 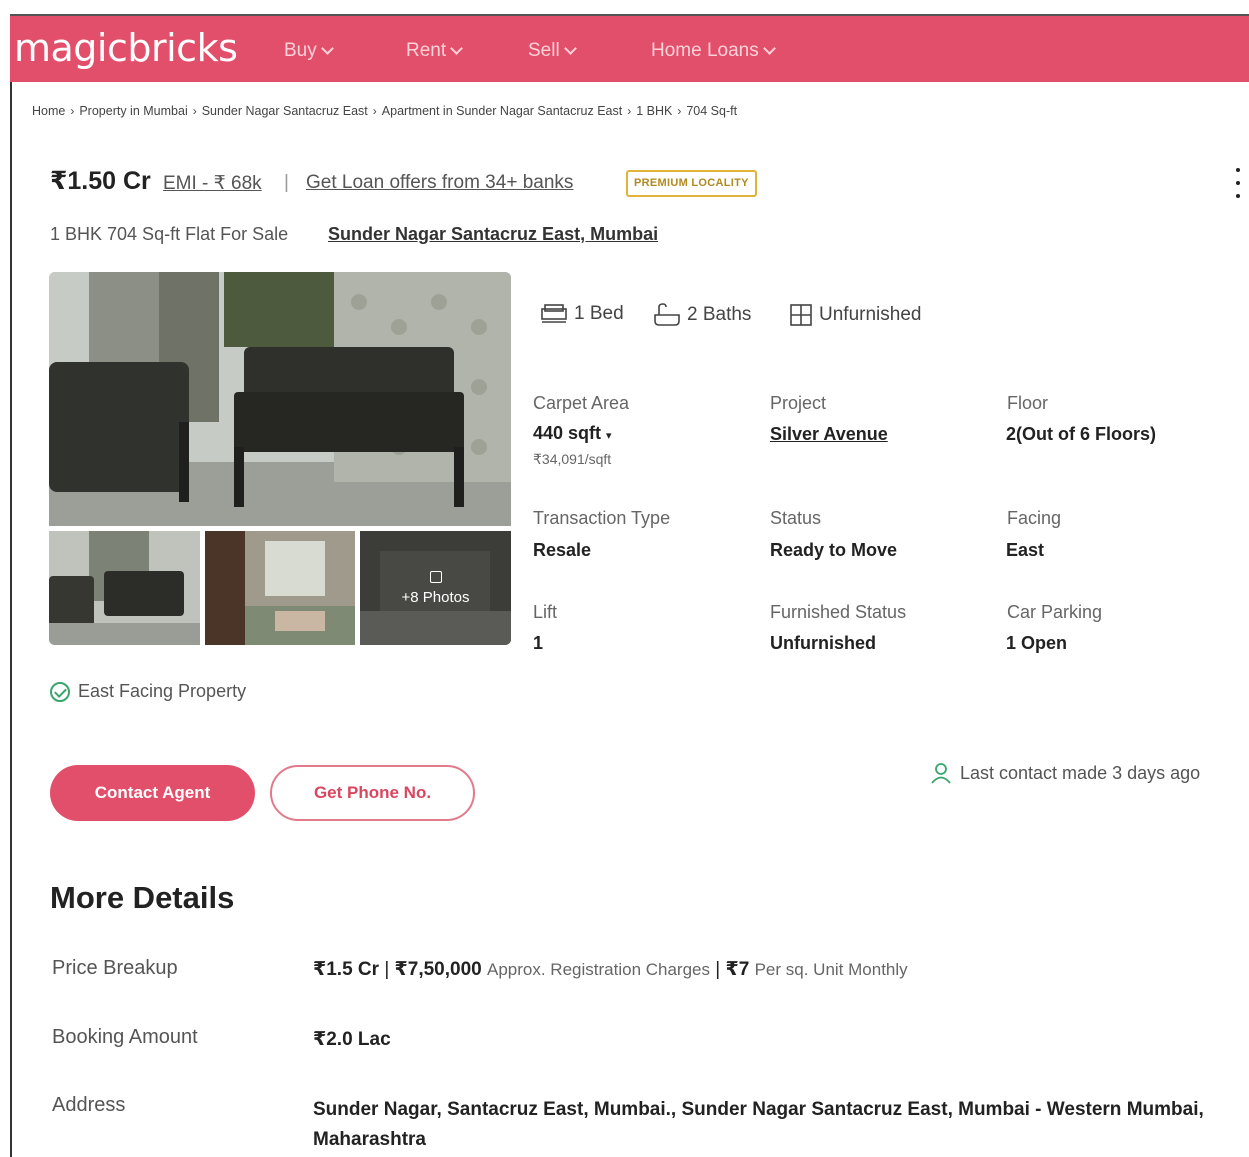 What do you see at coordinates (829, 434) in the screenshot?
I see `project-link: Silver Avenue` at bounding box center [829, 434].